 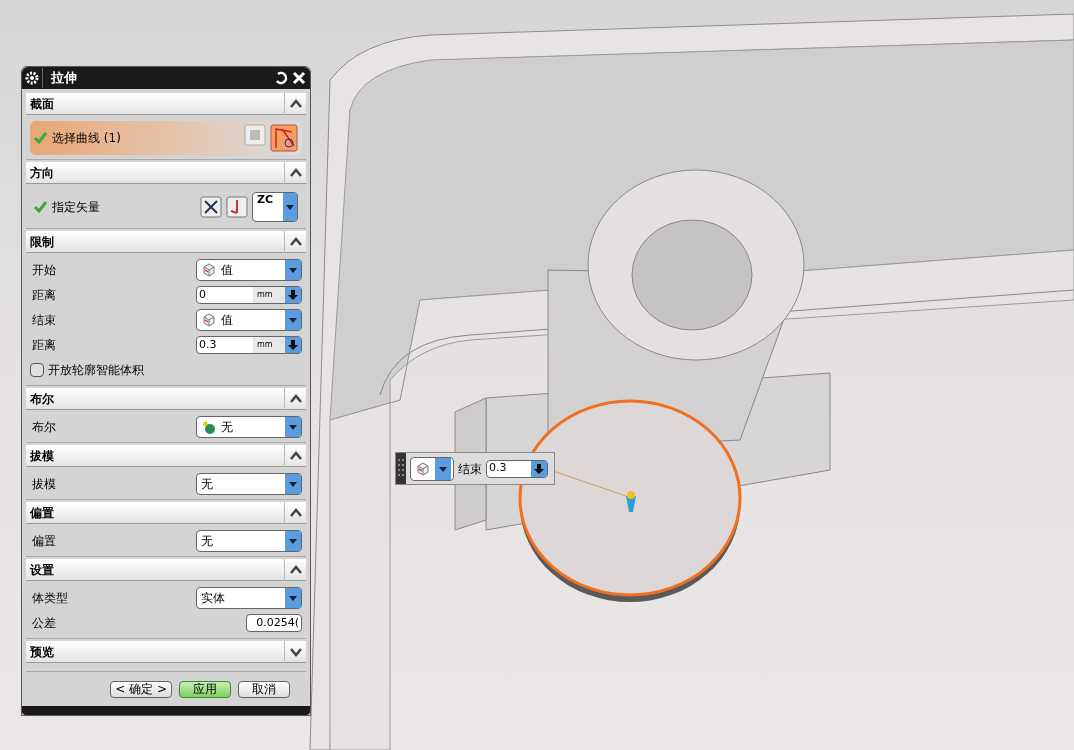 What do you see at coordinates (281, 78) in the screenshot?
I see `reset-icon` at bounding box center [281, 78].